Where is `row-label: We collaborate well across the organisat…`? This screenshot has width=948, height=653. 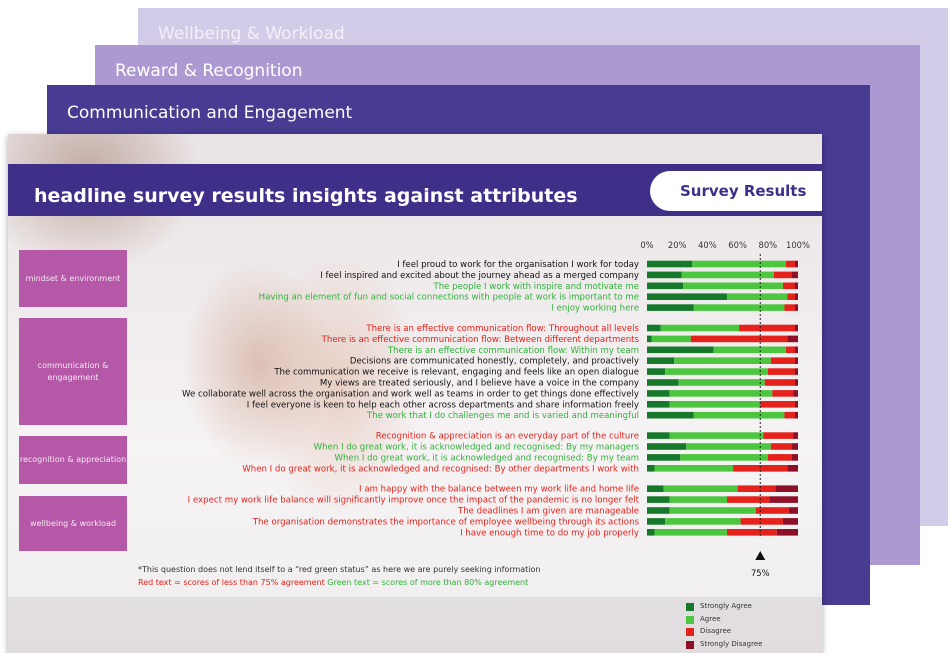
row-label: We collaborate well across the organisat… is located at coordinates (410, 394).